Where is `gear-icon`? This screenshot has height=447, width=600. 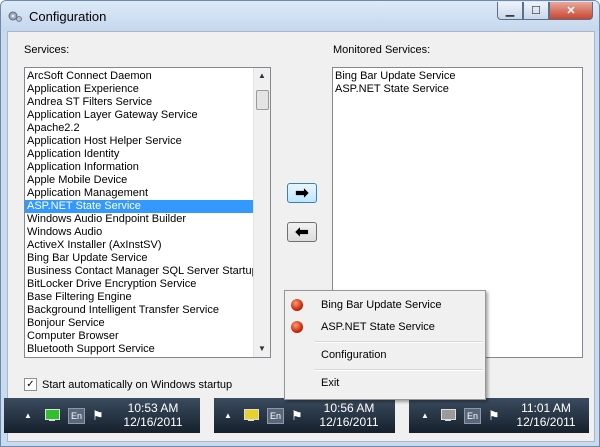 gear-icon is located at coordinates (15, 16).